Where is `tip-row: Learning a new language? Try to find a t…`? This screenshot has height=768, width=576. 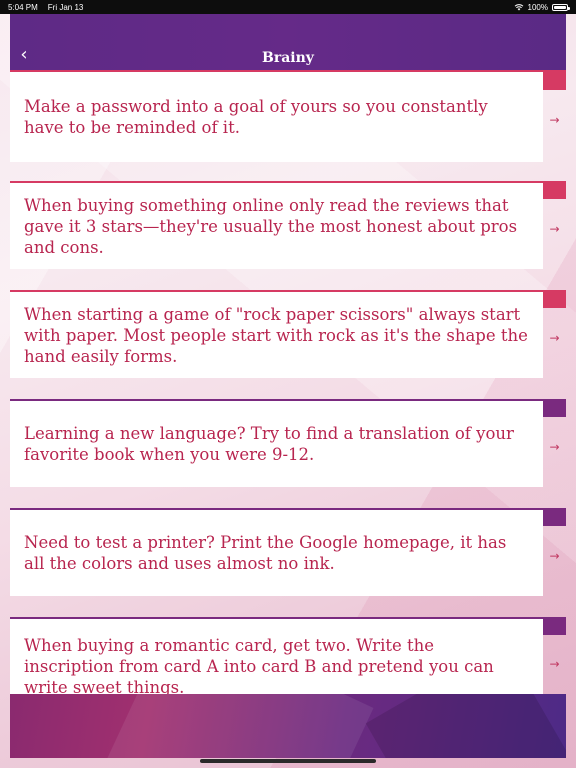
tip-row: Learning a new language? Try to find a t… is located at coordinates (288, 453).